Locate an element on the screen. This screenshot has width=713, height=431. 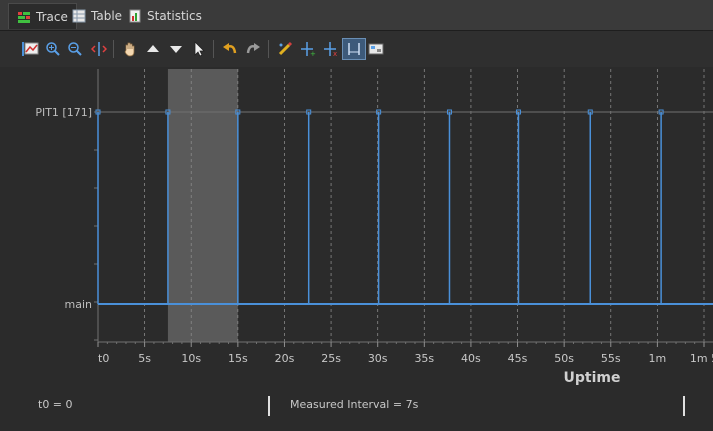
x-tick-label: 1m 5 is located at coordinates (701, 358).